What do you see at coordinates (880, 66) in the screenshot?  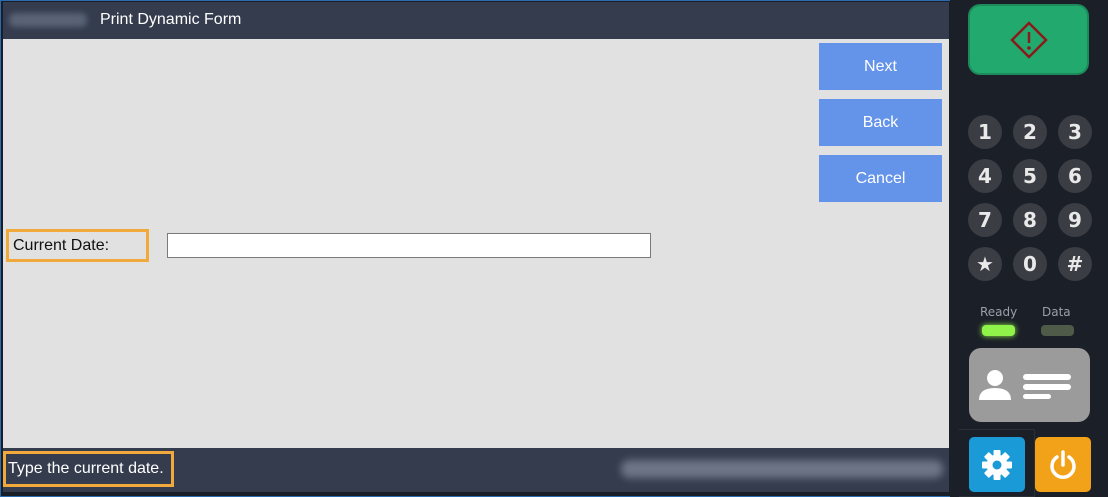 I see `next-button: Next` at bounding box center [880, 66].